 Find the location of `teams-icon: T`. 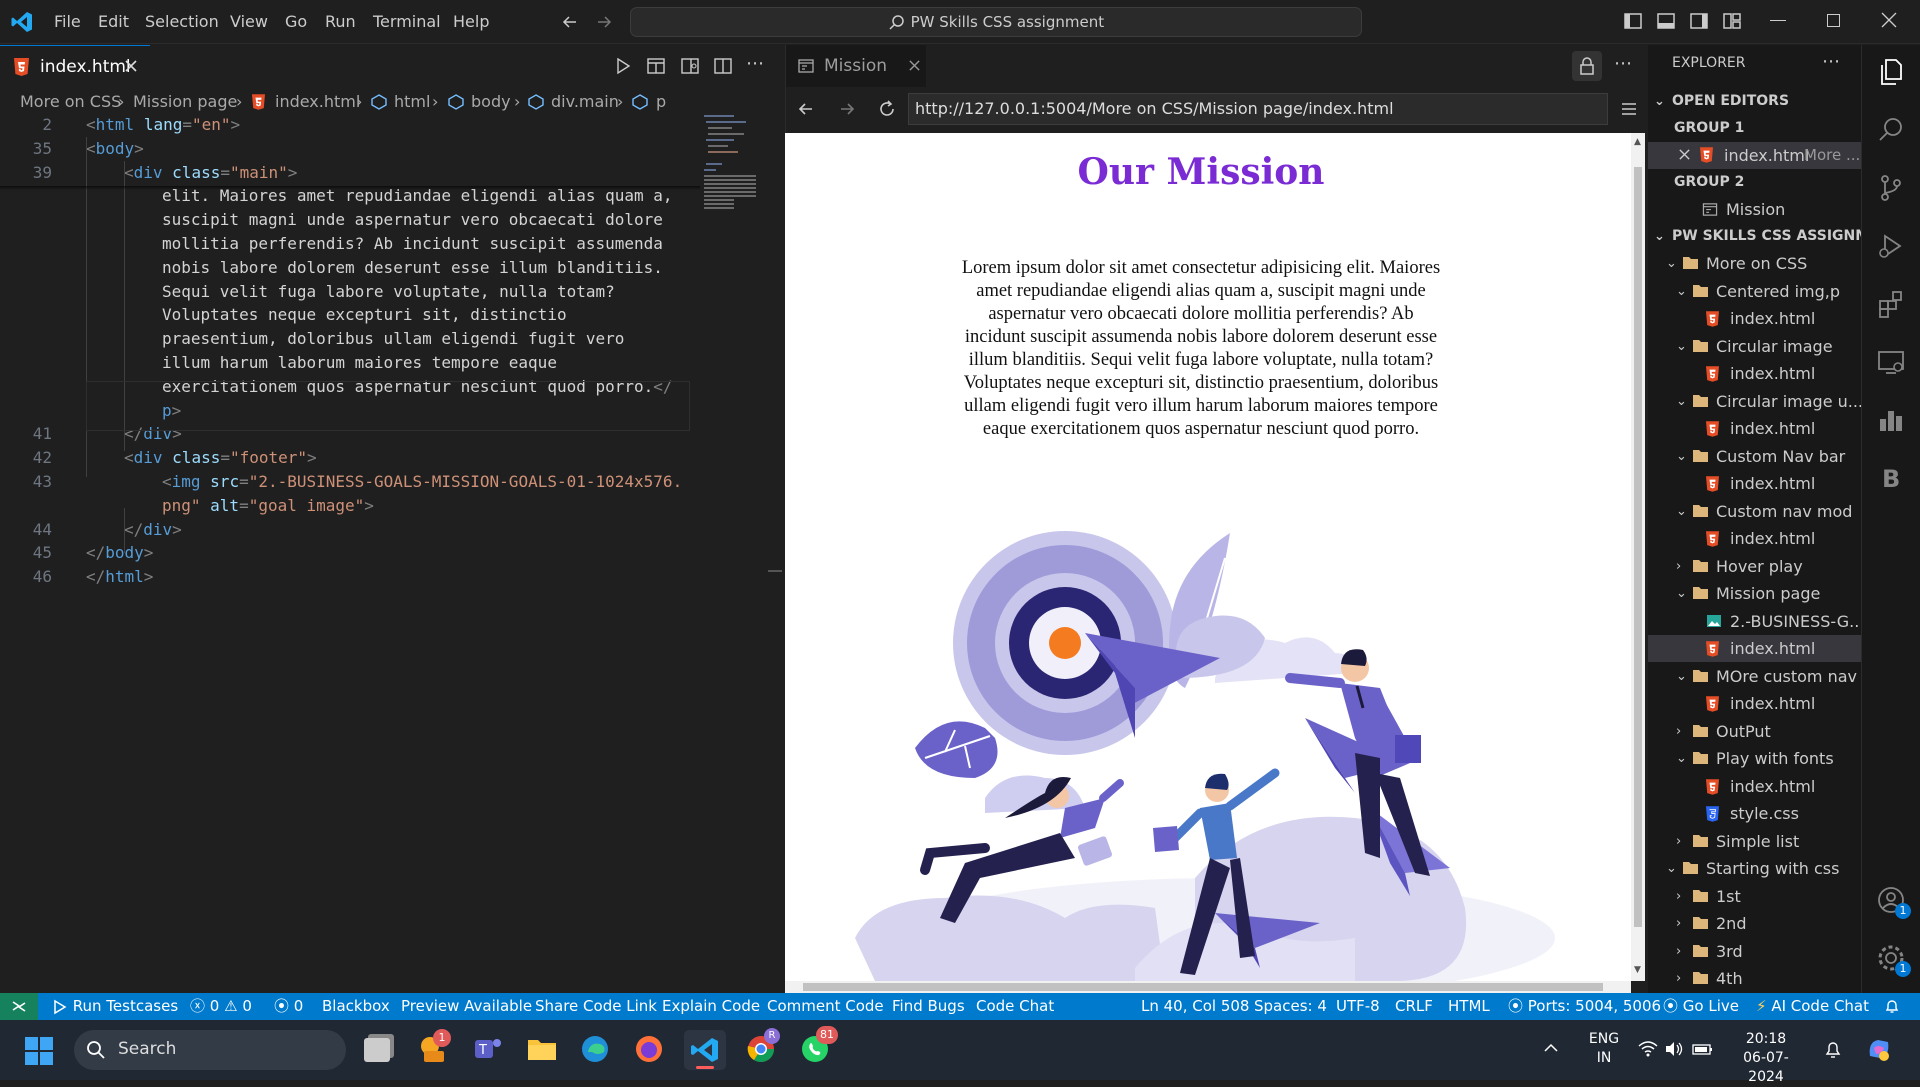

teams-icon: T is located at coordinates (488, 1049).